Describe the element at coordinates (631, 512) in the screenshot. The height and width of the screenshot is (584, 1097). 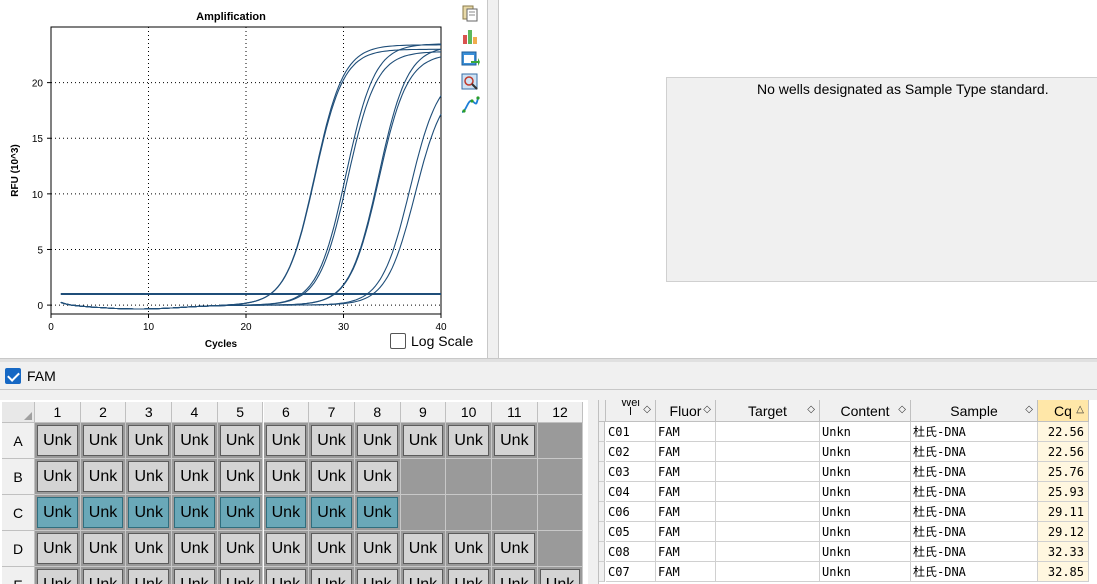
I see `table-cell: C06` at that location.